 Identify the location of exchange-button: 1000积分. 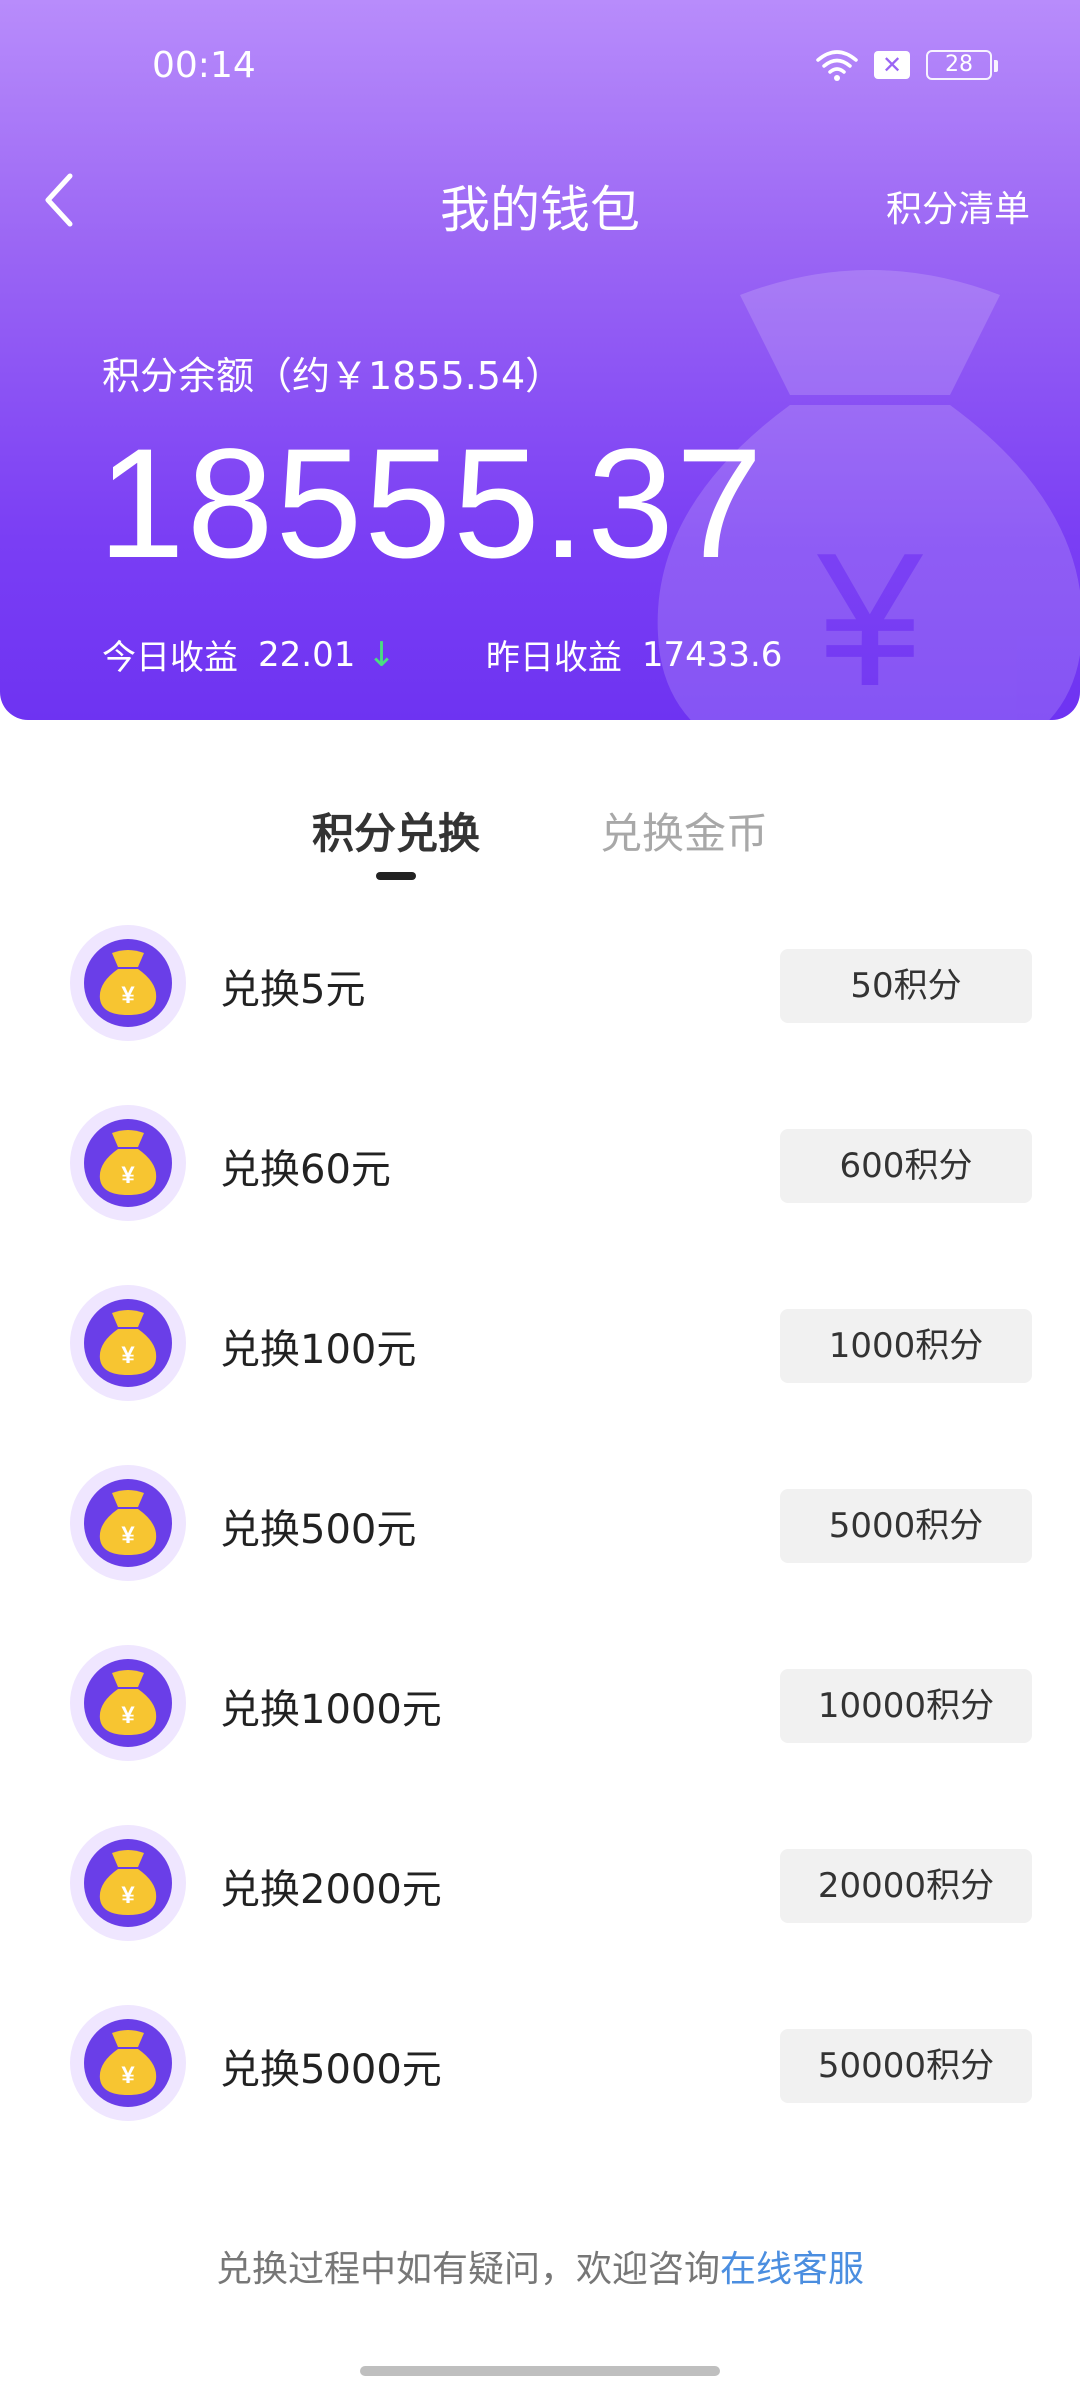
(906, 1346).